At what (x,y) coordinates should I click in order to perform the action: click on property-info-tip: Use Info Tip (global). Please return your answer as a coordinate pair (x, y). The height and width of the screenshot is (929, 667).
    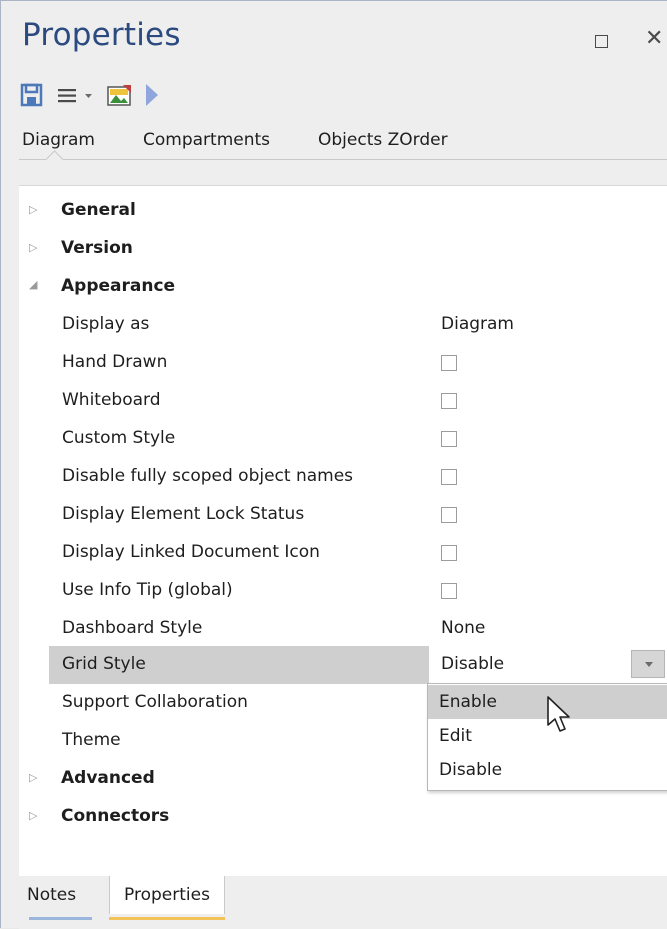
    Looking at the image, I should click on (343, 591).